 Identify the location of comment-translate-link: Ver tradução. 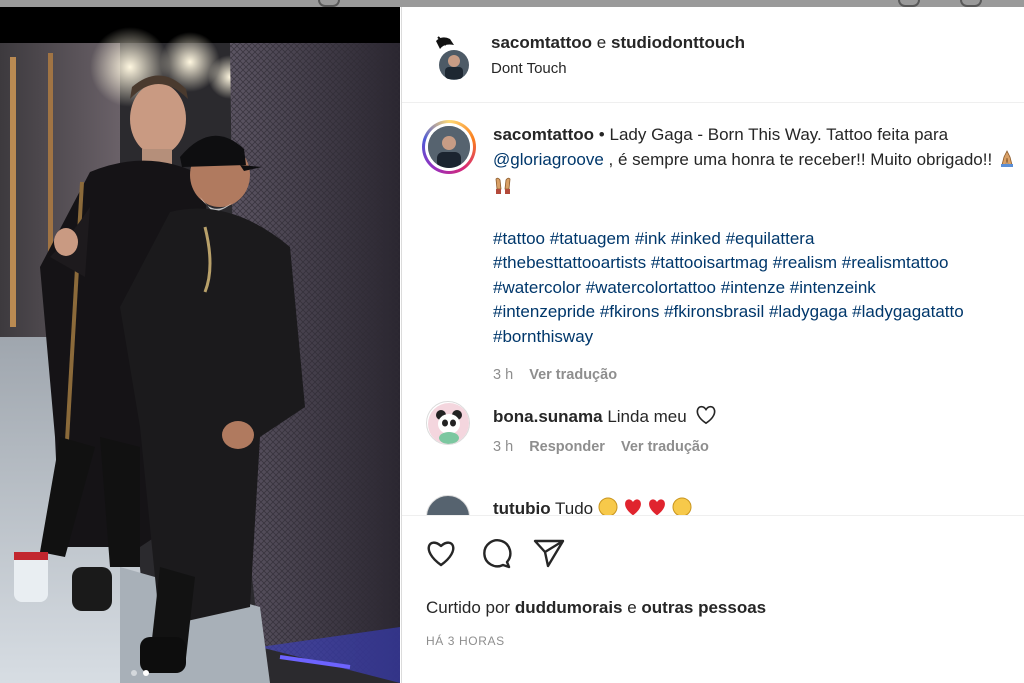
(665, 447).